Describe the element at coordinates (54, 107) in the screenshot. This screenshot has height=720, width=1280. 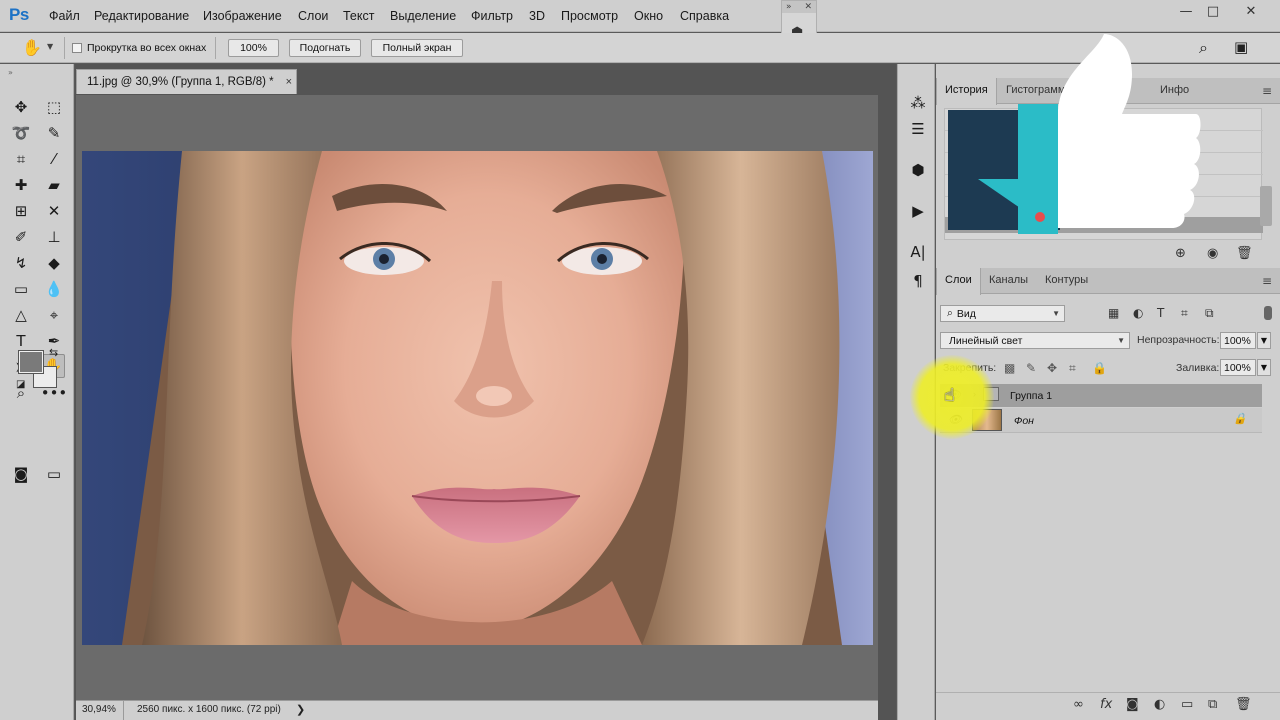
I see `marquee-tool-icon: ⬚` at that location.